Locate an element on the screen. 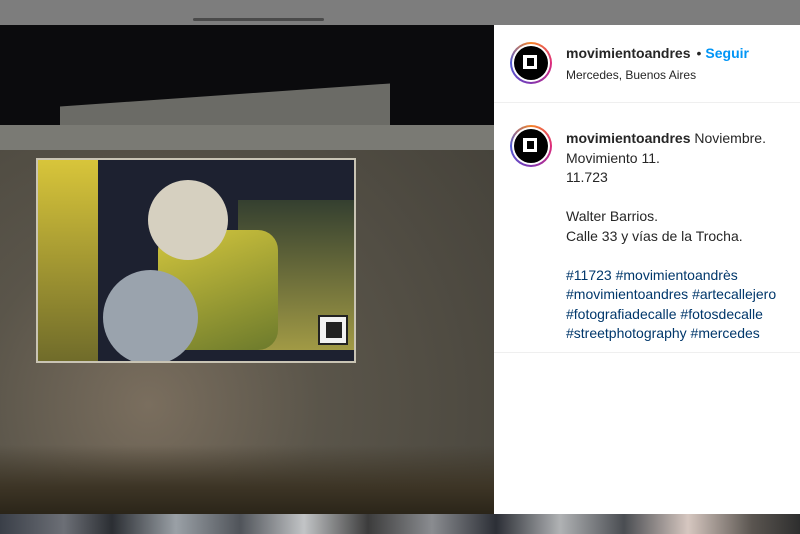 Image resolution: width=800 pixels, height=534 pixels. caption-line: Calle 33 y vías de la Trocha. is located at coordinates (654, 235).